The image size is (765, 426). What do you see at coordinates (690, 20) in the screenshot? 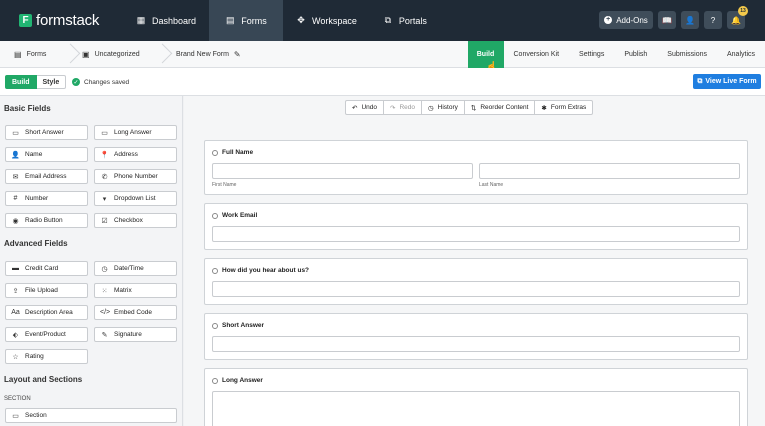
I see `user-button: 👤` at bounding box center [690, 20].